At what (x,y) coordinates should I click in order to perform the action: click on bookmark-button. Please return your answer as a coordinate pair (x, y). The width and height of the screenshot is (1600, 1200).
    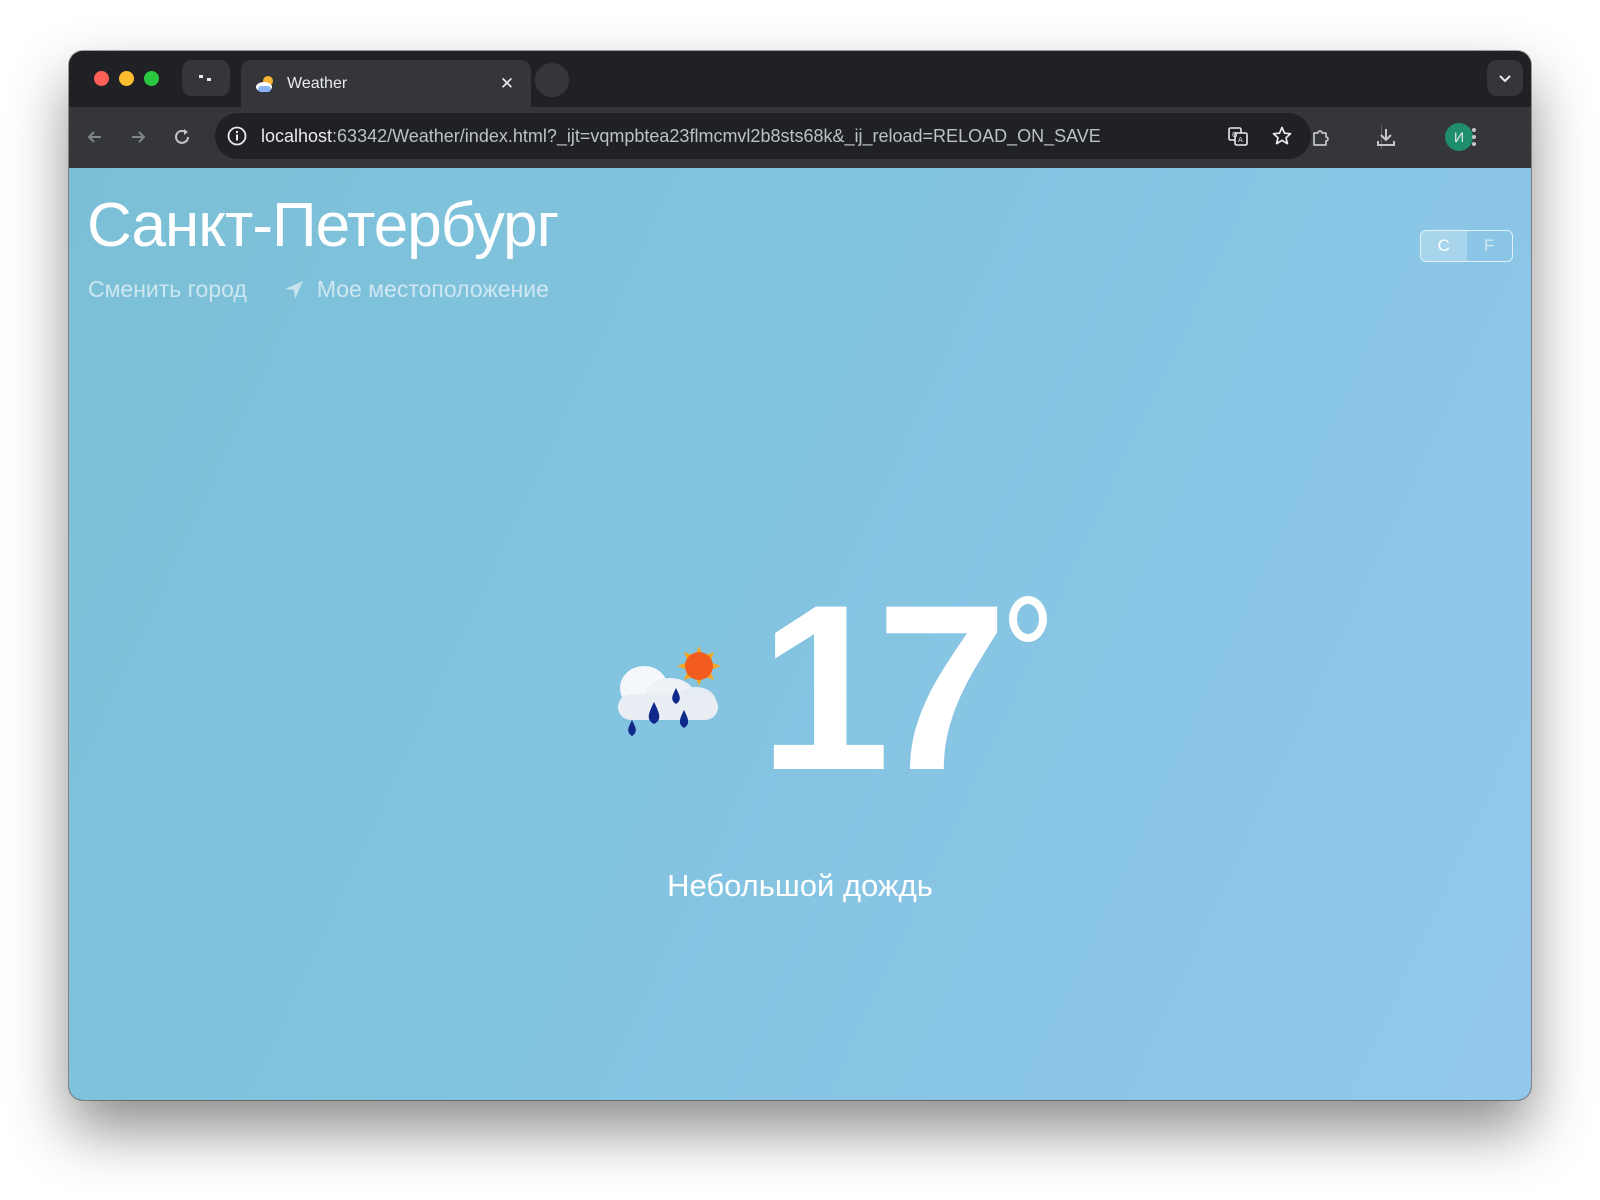
    Looking at the image, I should click on (1282, 136).